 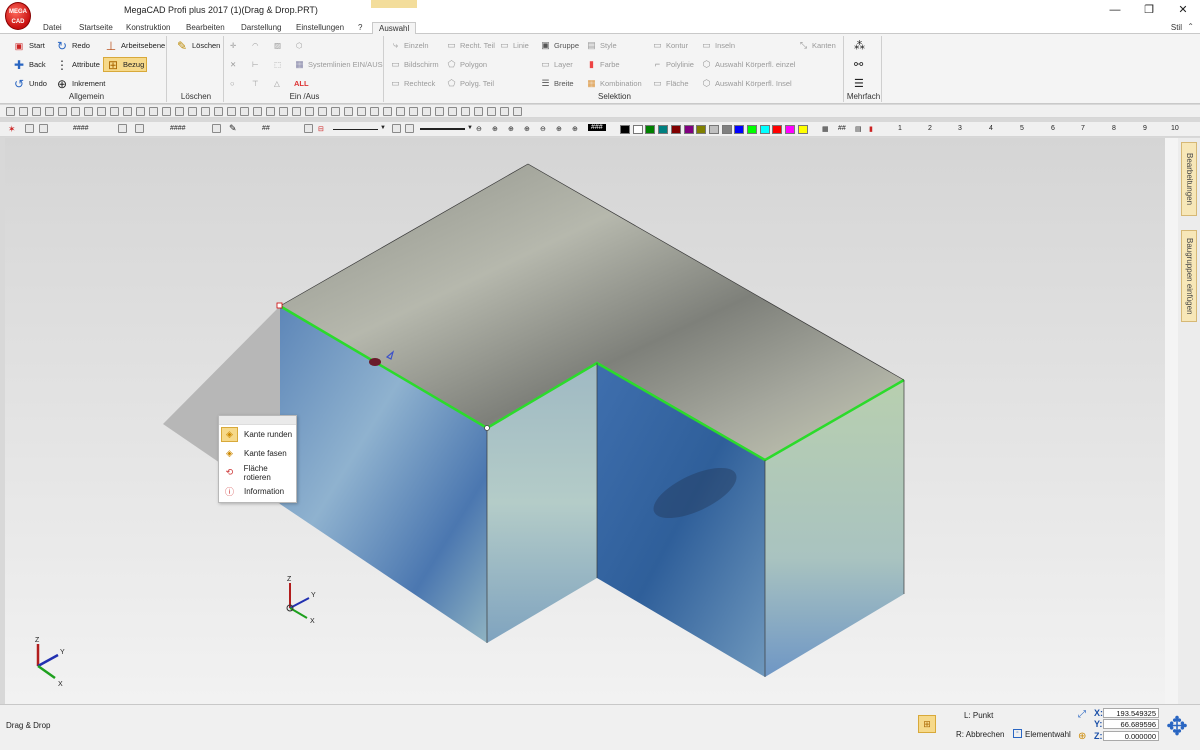 What do you see at coordinates (197, 45) in the screenshot?
I see `loeschen-button: ✎ Löschen` at bounding box center [197, 45].